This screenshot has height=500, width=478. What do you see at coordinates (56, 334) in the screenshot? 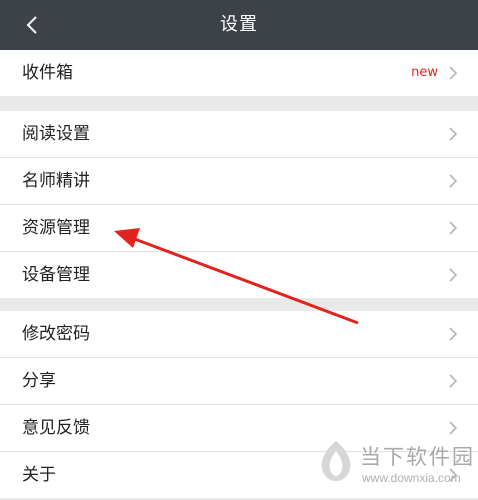
I see `settings-item-label: 修改密码` at bounding box center [56, 334].